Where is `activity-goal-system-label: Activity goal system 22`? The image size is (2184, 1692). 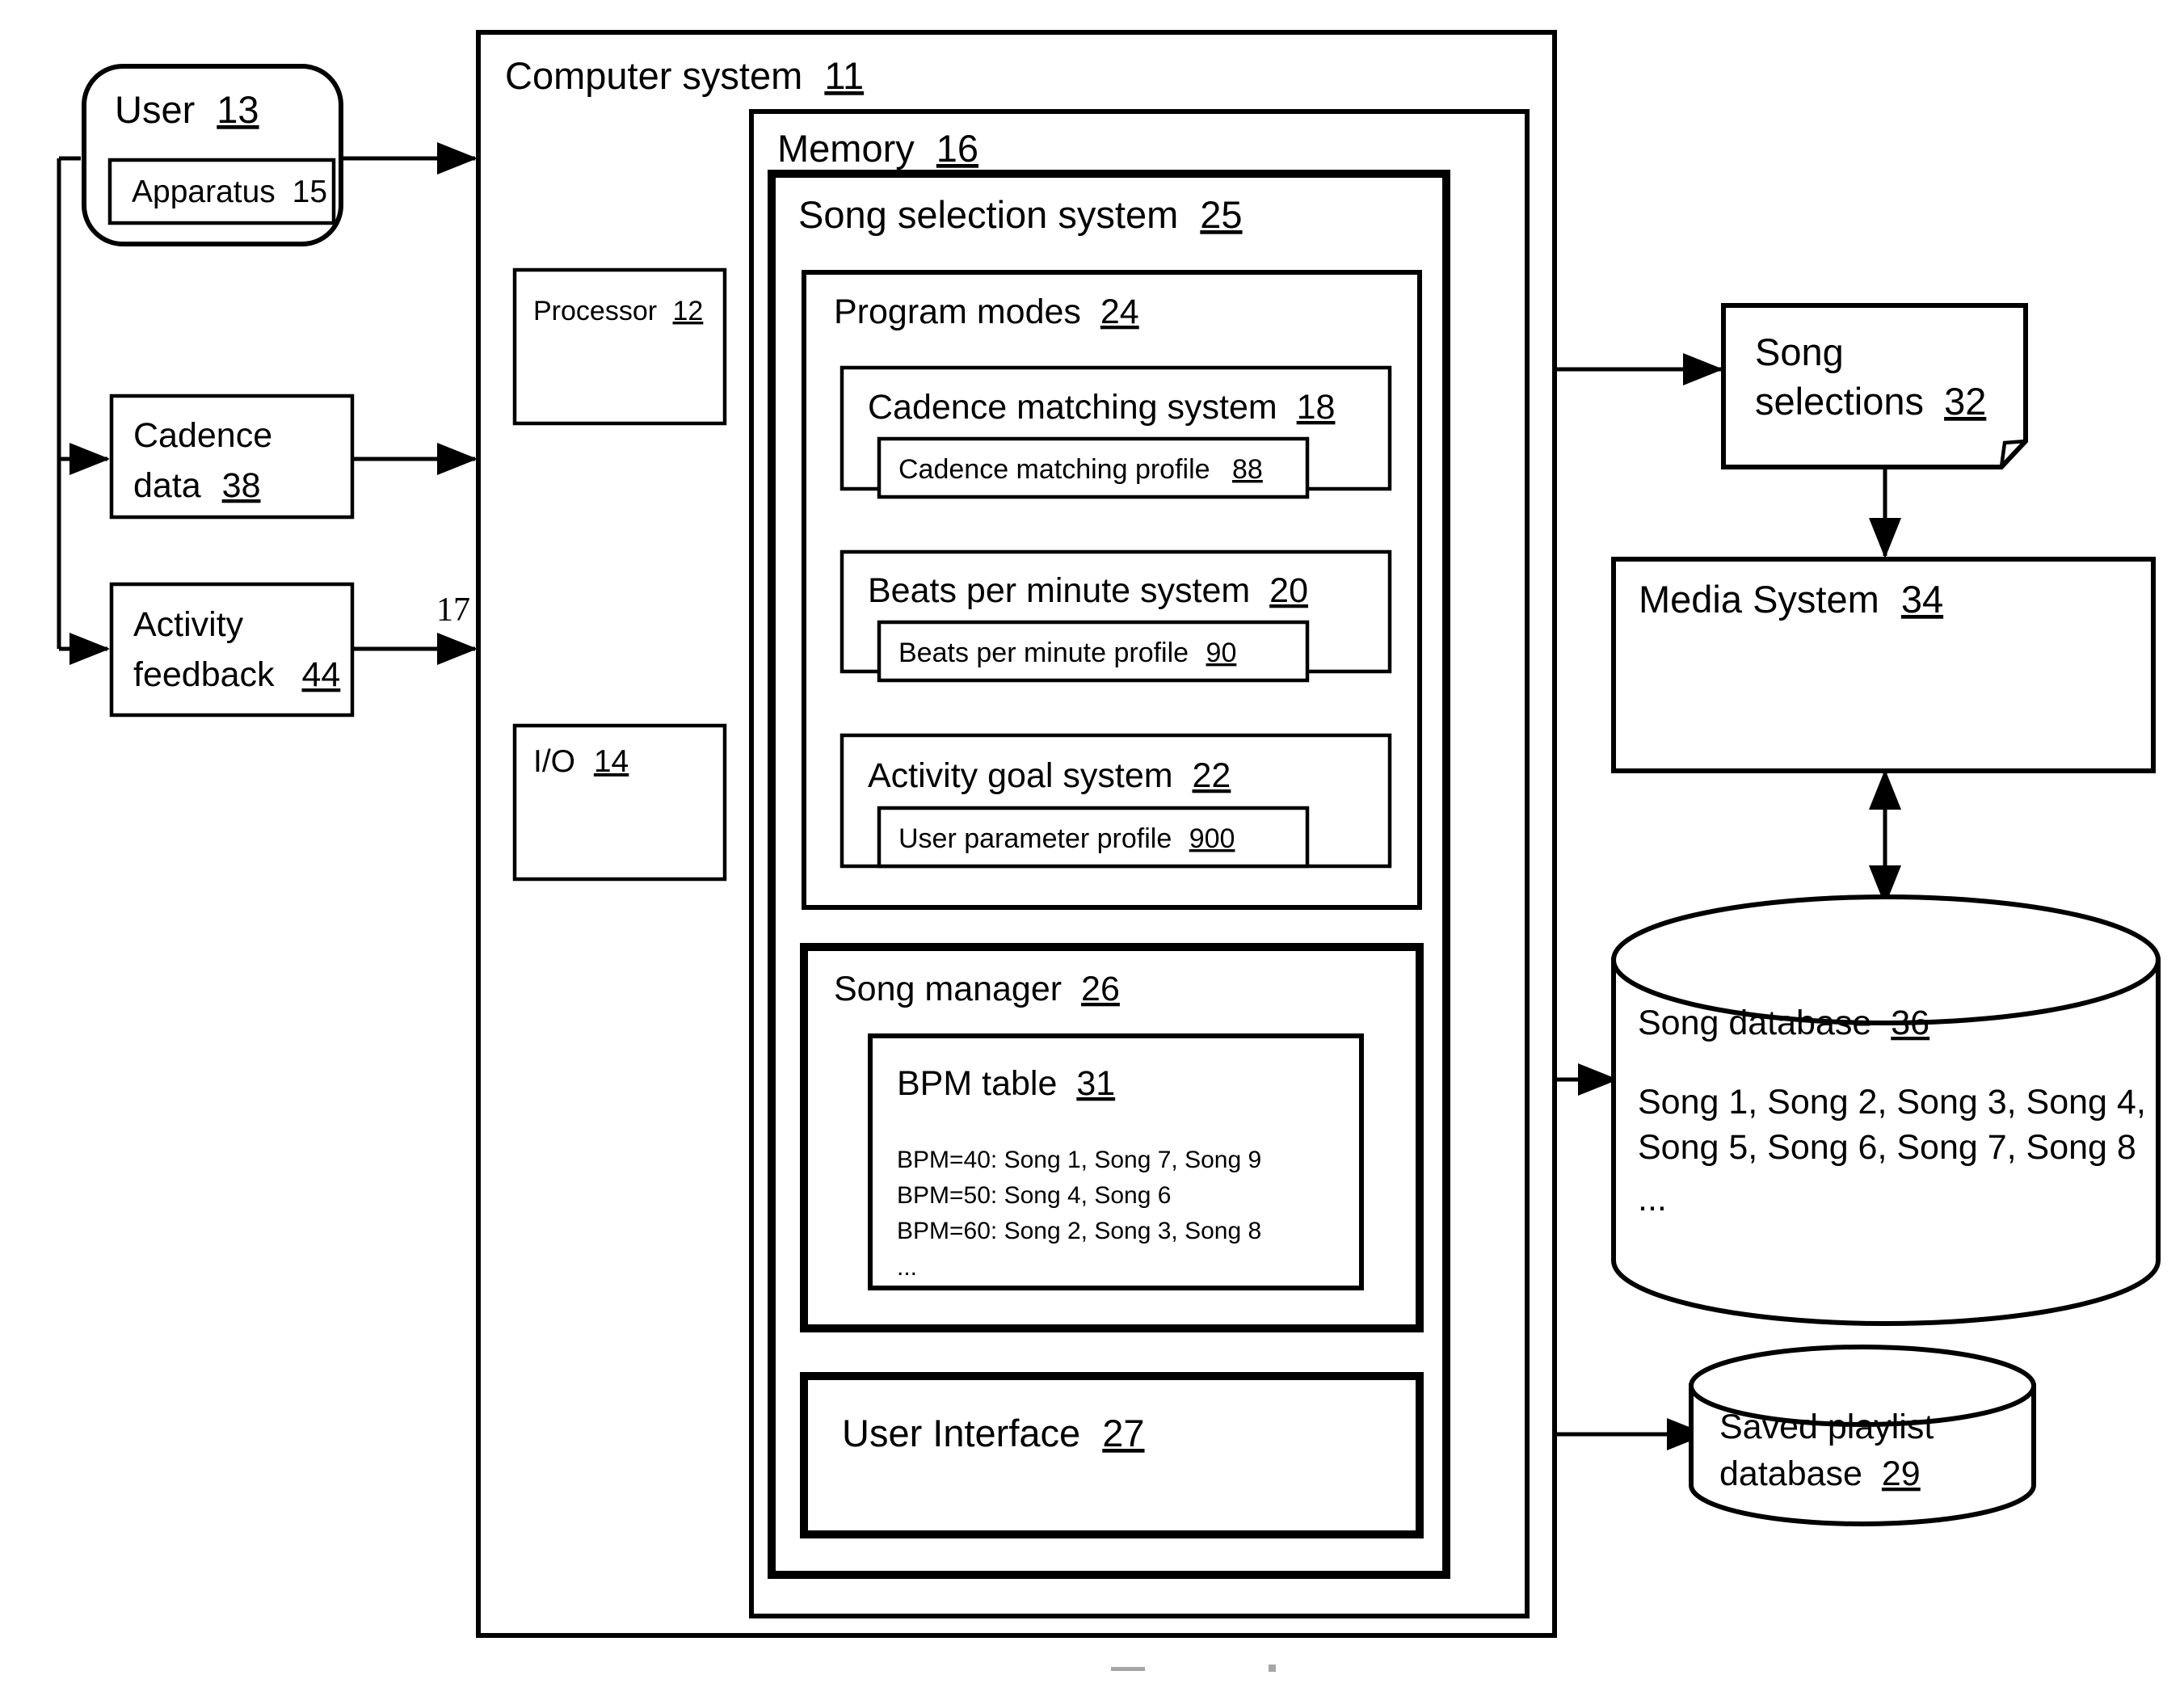 activity-goal-system-label: Activity goal system 22 is located at coordinates (1049, 775).